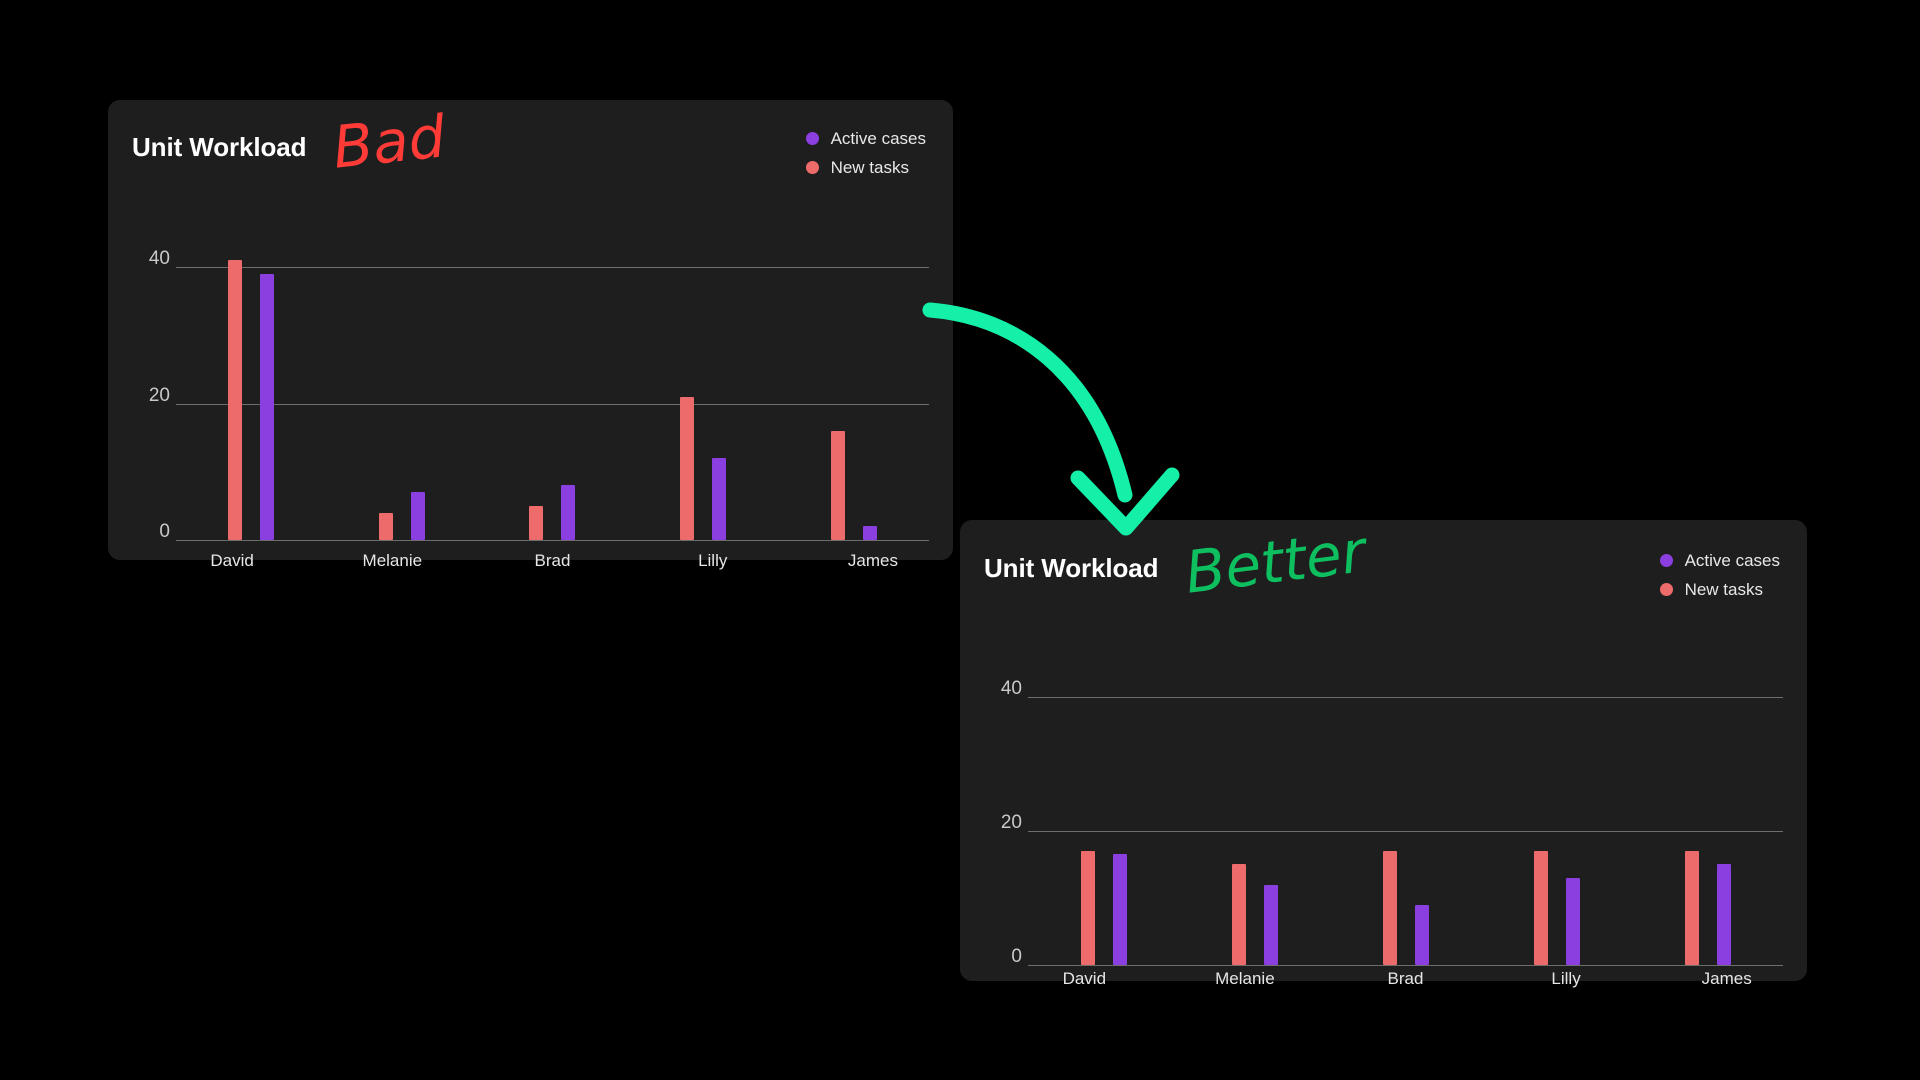 This screenshot has height=1080, width=1920. What do you see at coordinates (1027, 402) in the screenshot?
I see `arrow-shaft` at bounding box center [1027, 402].